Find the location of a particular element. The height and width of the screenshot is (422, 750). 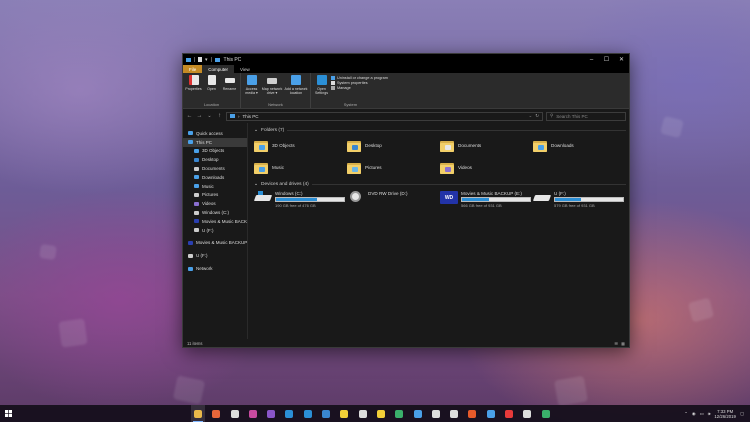

chevron-up-icon: ⌃ is located at coordinates (686, 414).